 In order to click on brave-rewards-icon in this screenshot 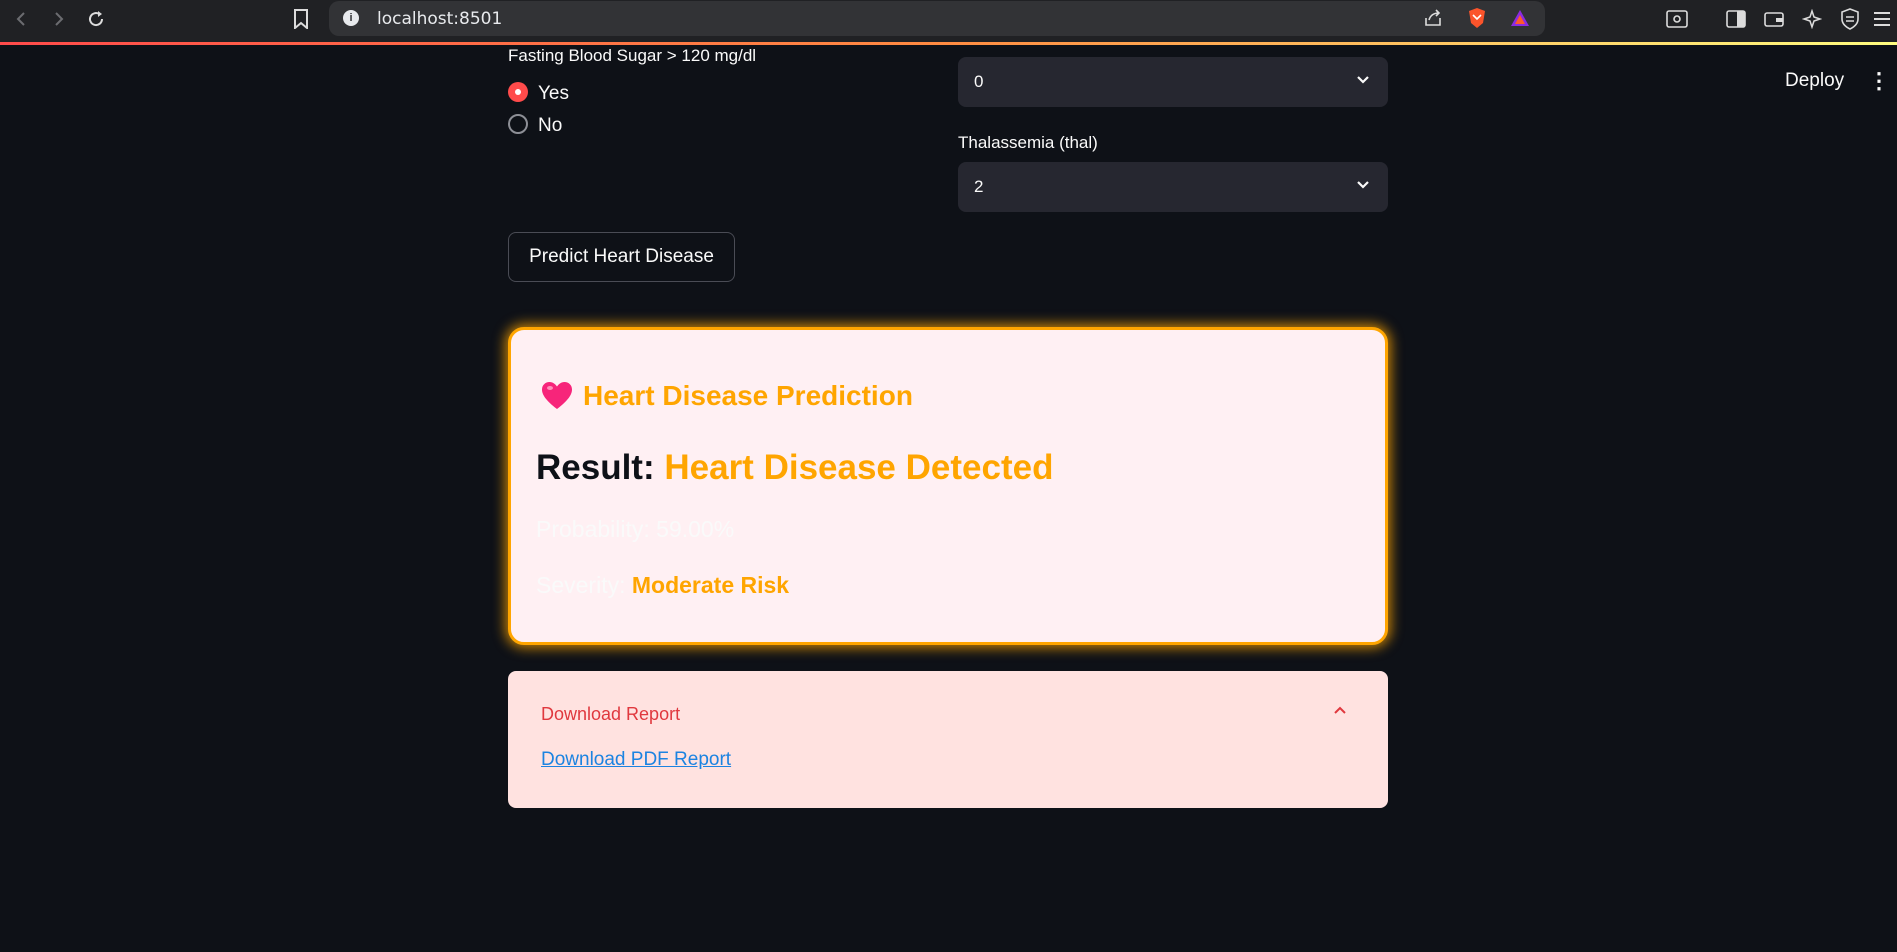, I will do `click(1520, 20)`.